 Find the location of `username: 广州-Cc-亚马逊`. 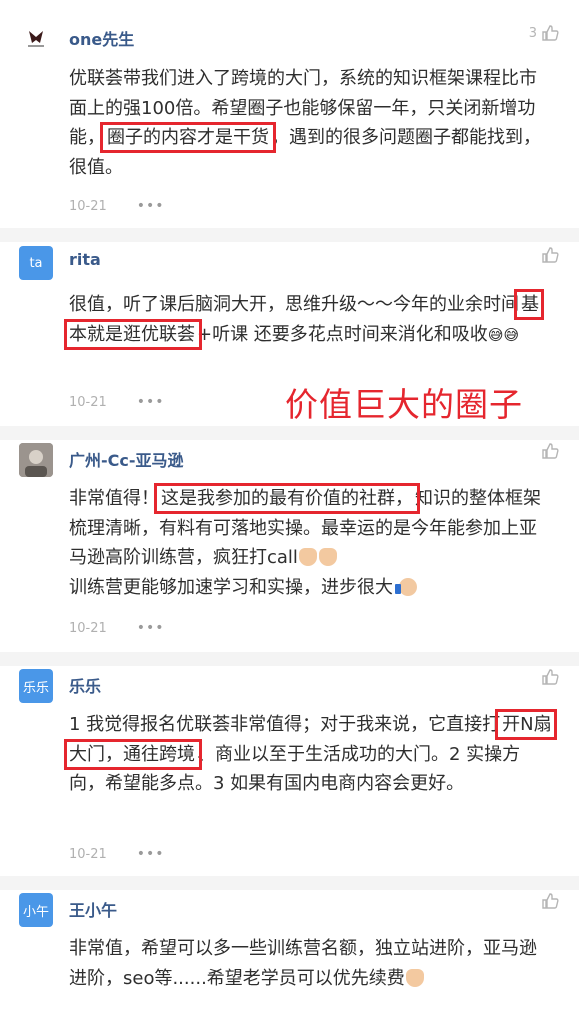

username: 广州-Cc-亚马逊 is located at coordinates (126, 459).